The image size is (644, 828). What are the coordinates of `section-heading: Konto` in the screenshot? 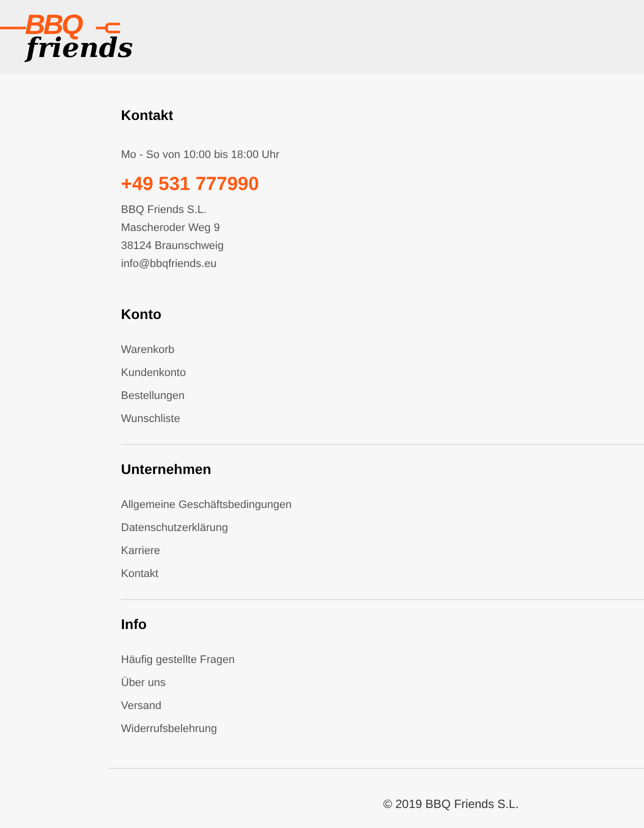 It's located at (141, 314).